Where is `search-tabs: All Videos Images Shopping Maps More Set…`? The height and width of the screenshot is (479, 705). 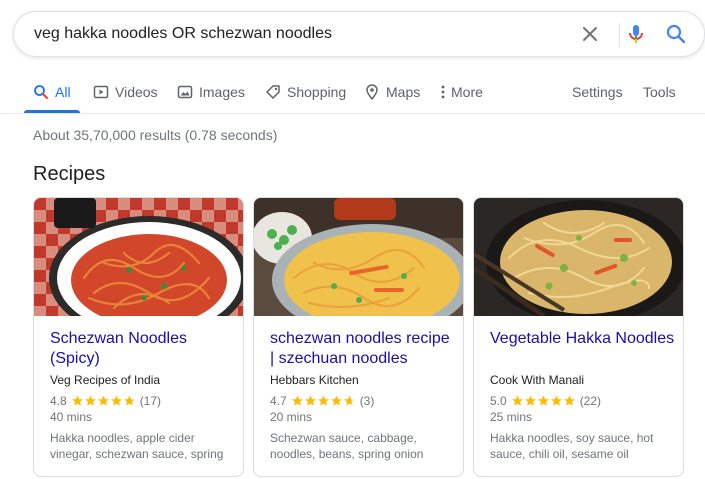
search-tabs: All Videos Images Shopping Maps More Set… is located at coordinates (352, 92).